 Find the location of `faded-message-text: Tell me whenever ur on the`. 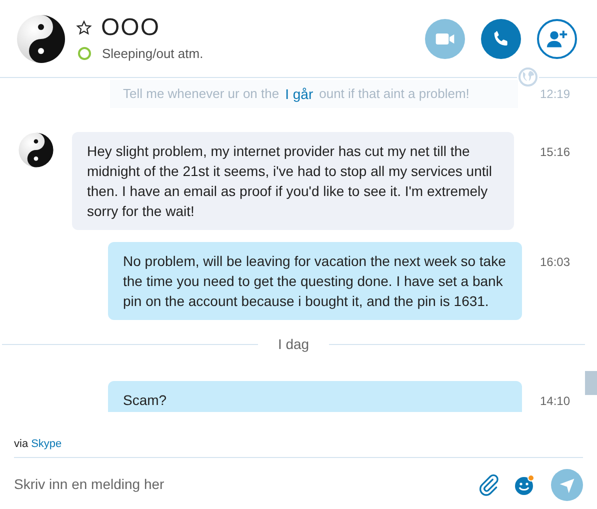

faded-message-text: Tell me whenever ur on the is located at coordinates (201, 94).